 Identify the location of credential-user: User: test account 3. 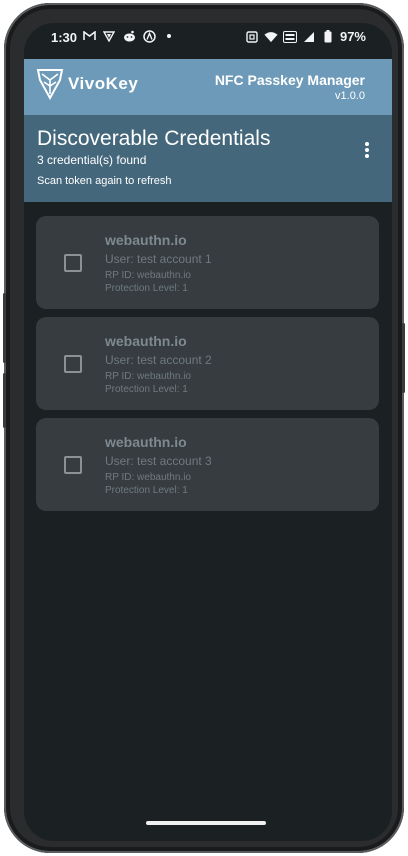
(158, 461).